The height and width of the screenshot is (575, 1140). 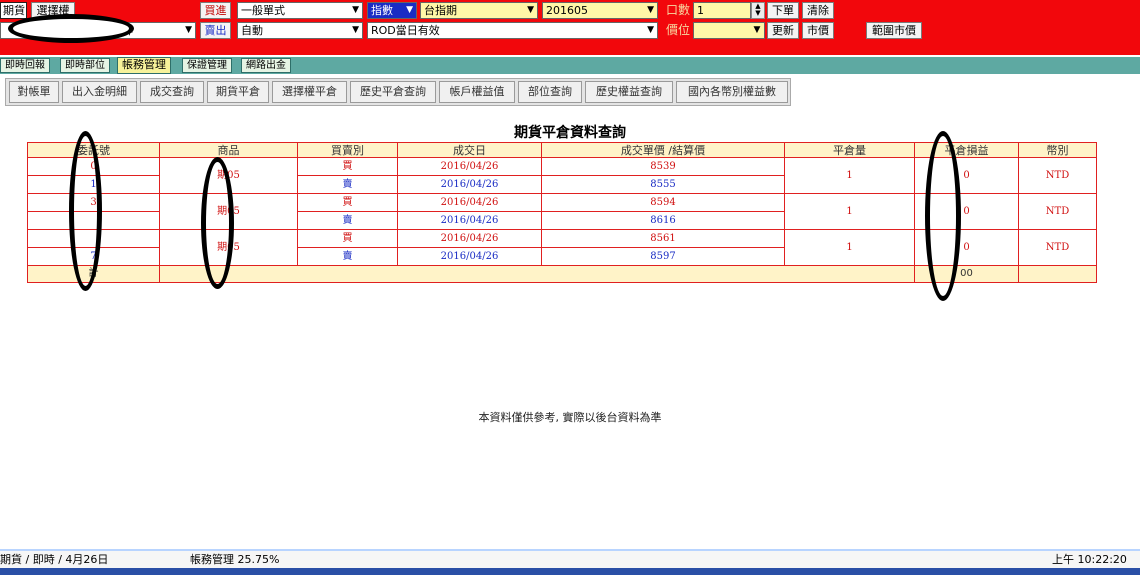 I want to click on lots-stepper: ▲ ▼, so click(x=758, y=10).